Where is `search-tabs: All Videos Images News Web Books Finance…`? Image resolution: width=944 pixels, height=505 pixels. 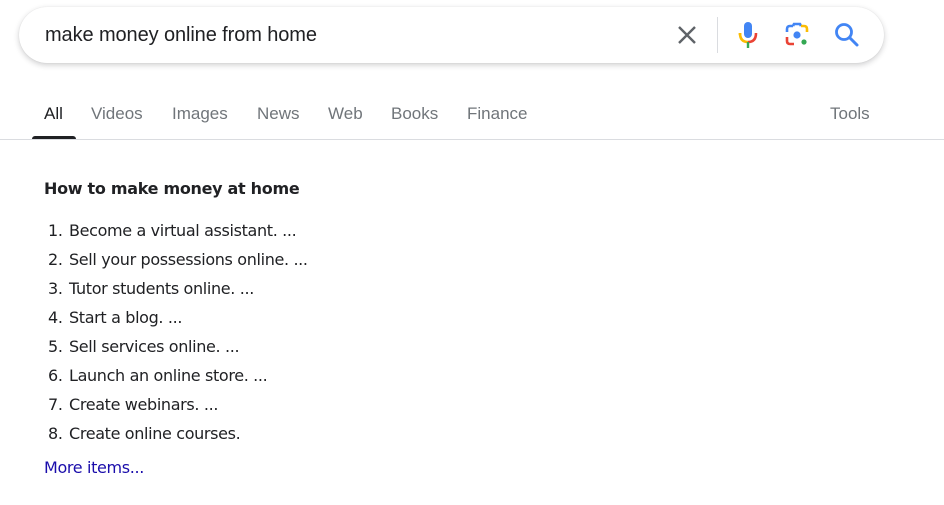
search-tabs: All Videos Images News Web Books Finance… is located at coordinates (472, 114).